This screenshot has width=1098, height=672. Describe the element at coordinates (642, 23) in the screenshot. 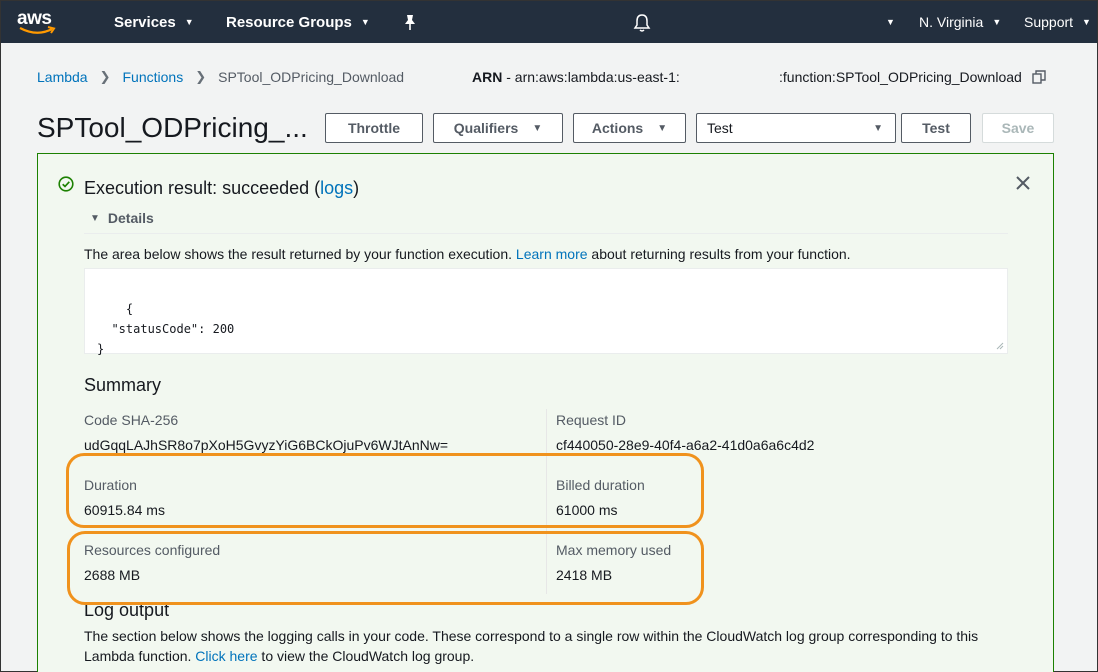

I see `bell-icon` at that location.